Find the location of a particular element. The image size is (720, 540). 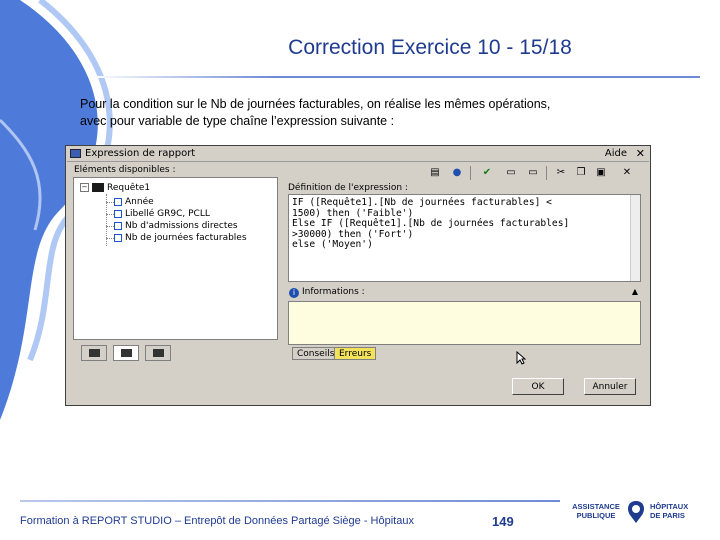

information-icon: i is located at coordinates (294, 293).